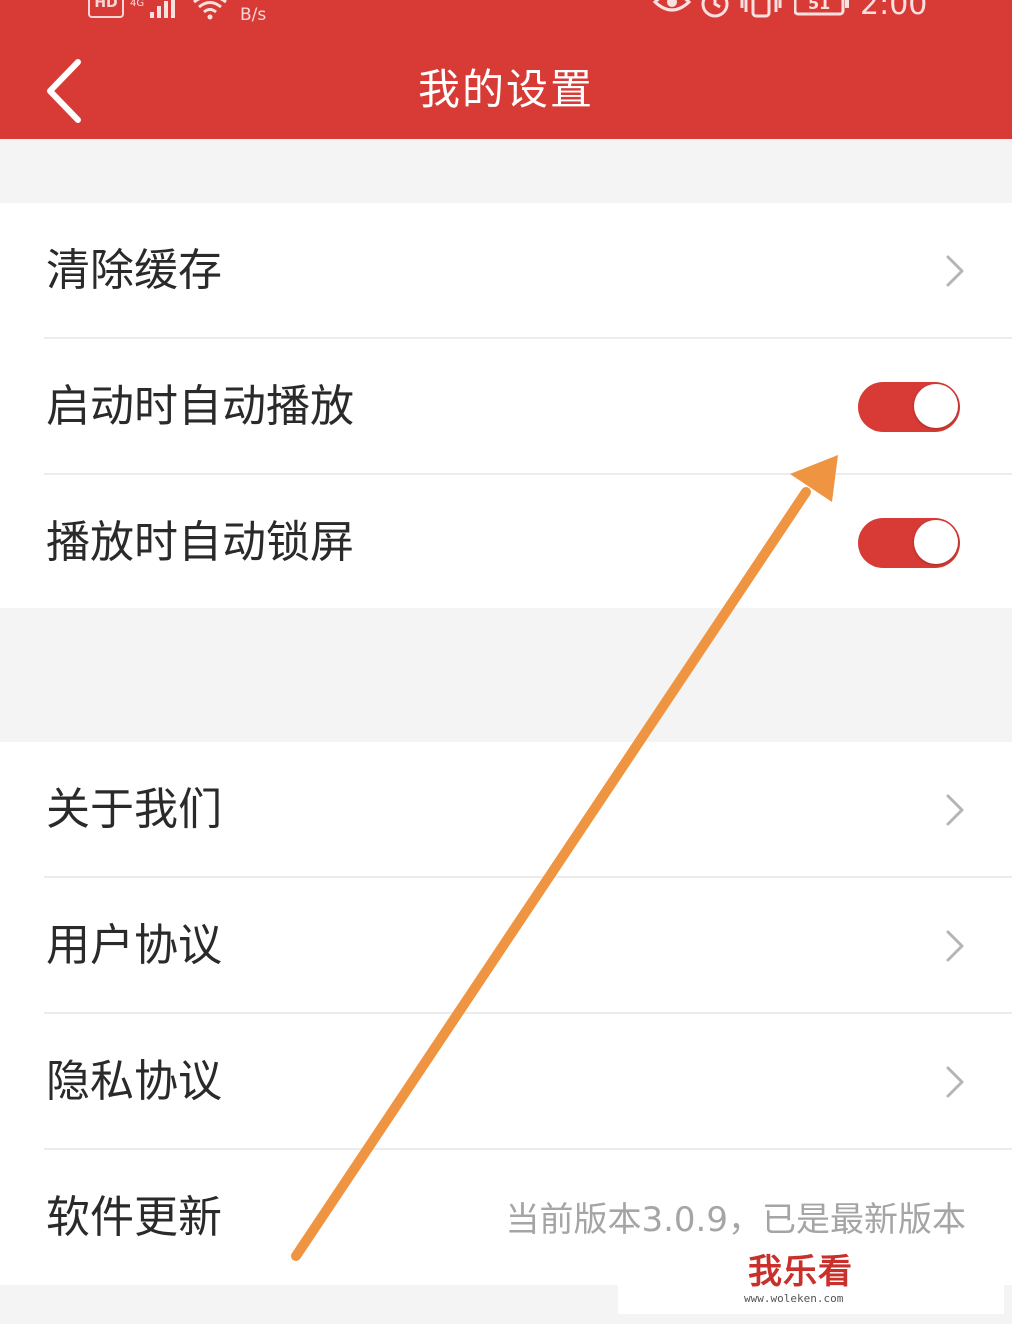 The image size is (1012, 1324). I want to click on row-label: 关于我们, so click(134, 809).